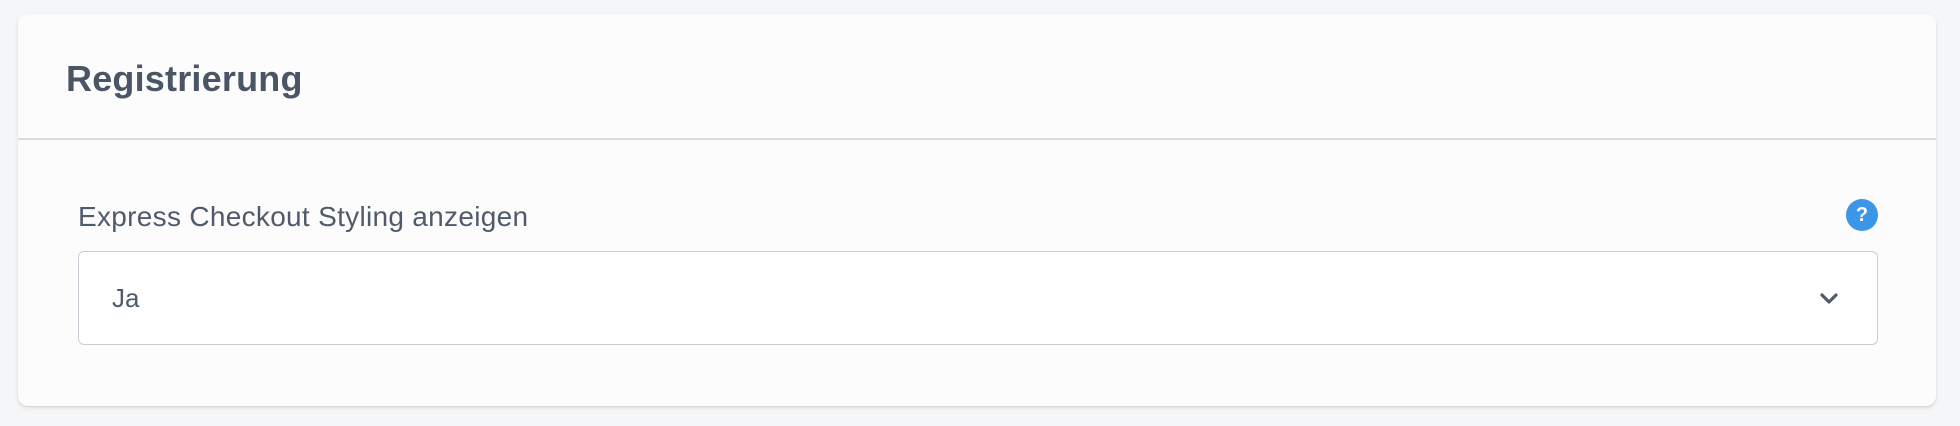 This screenshot has height=426, width=1960. I want to click on select-value: Ja, so click(126, 298).